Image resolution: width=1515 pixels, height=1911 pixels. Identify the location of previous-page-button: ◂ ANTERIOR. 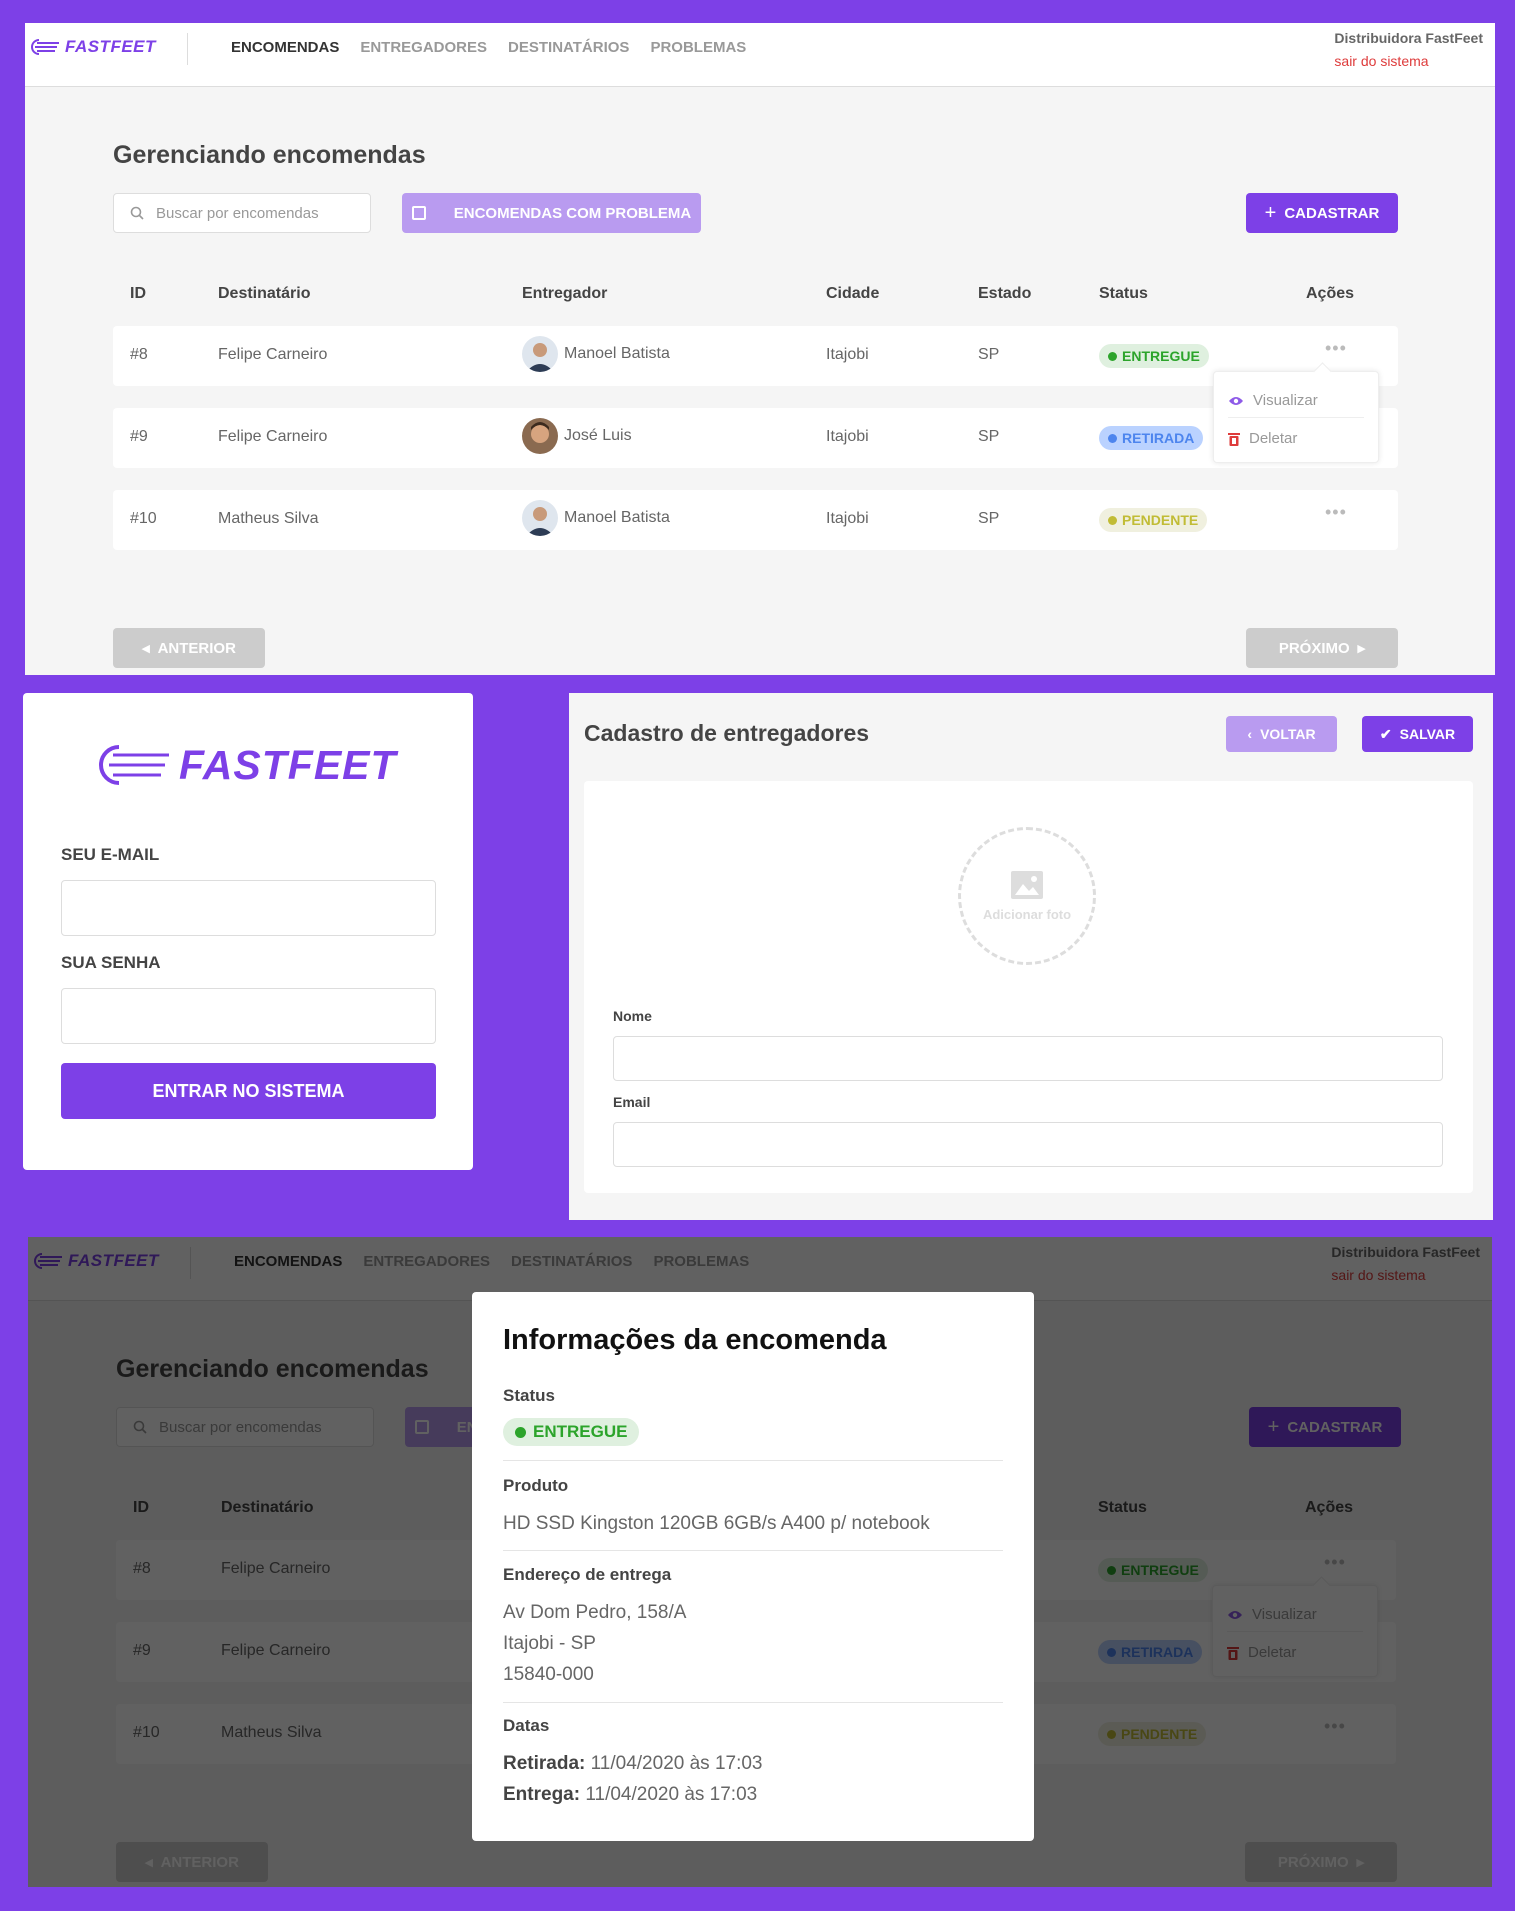
(189, 648).